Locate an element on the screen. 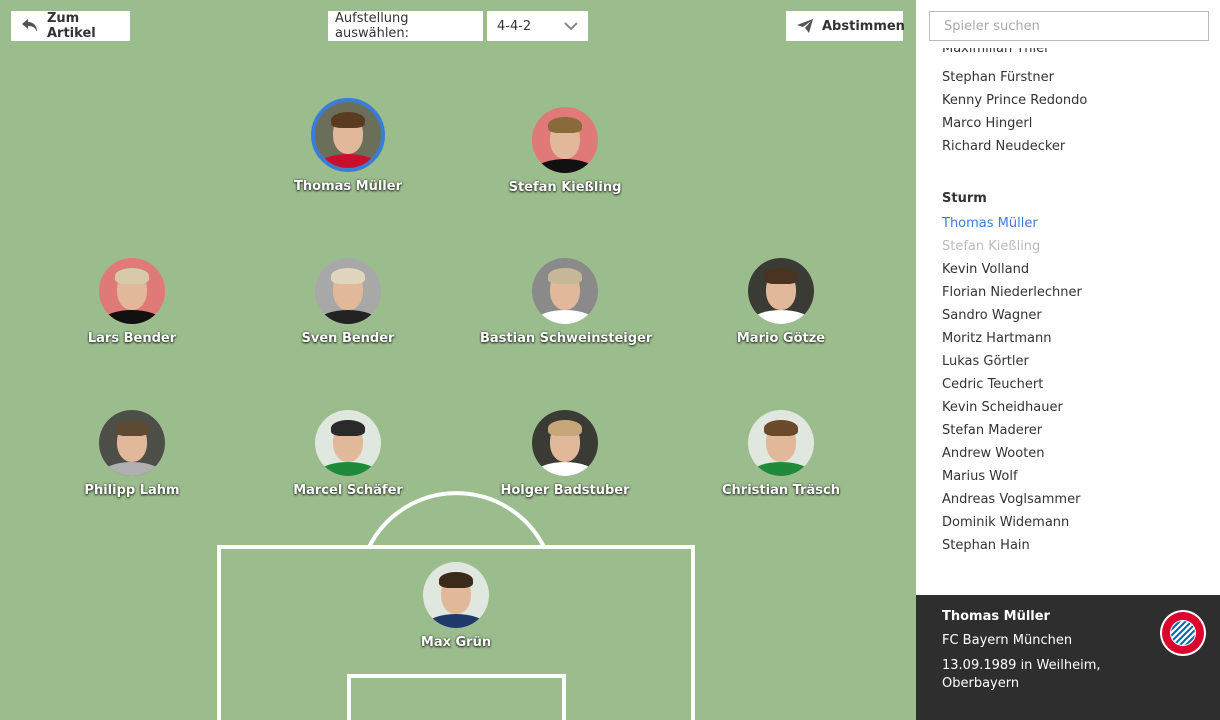 This screenshot has width=1220, height=720. list-item: Stephan Fürstner is located at coordinates (998, 77).